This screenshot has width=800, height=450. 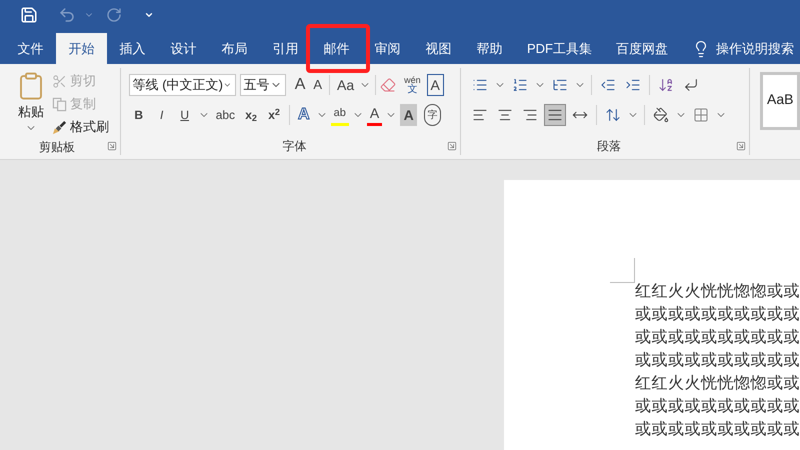 What do you see at coordinates (608, 85) in the screenshot?
I see `decrease-indent-icon` at bounding box center [608, 85].